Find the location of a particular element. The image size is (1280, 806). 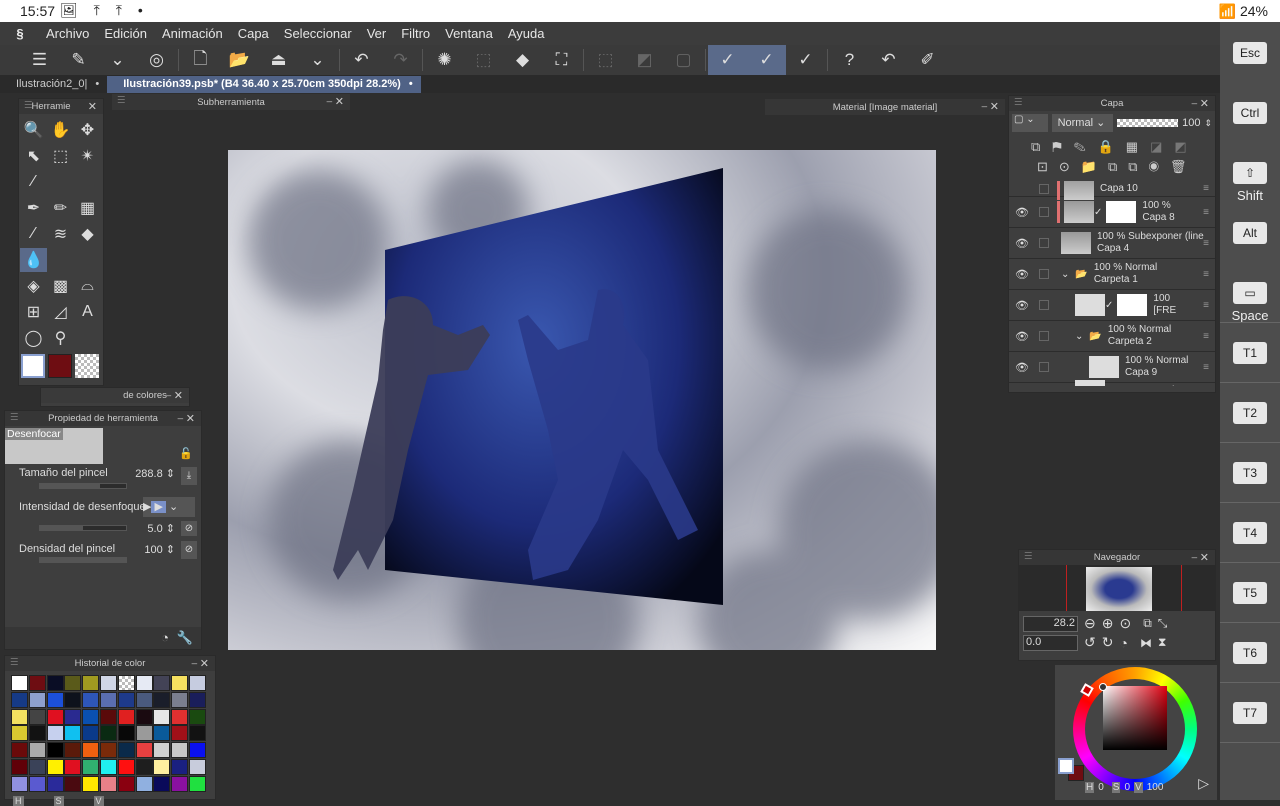

save-icon: ⏏ is located at coordinates (278, 60).